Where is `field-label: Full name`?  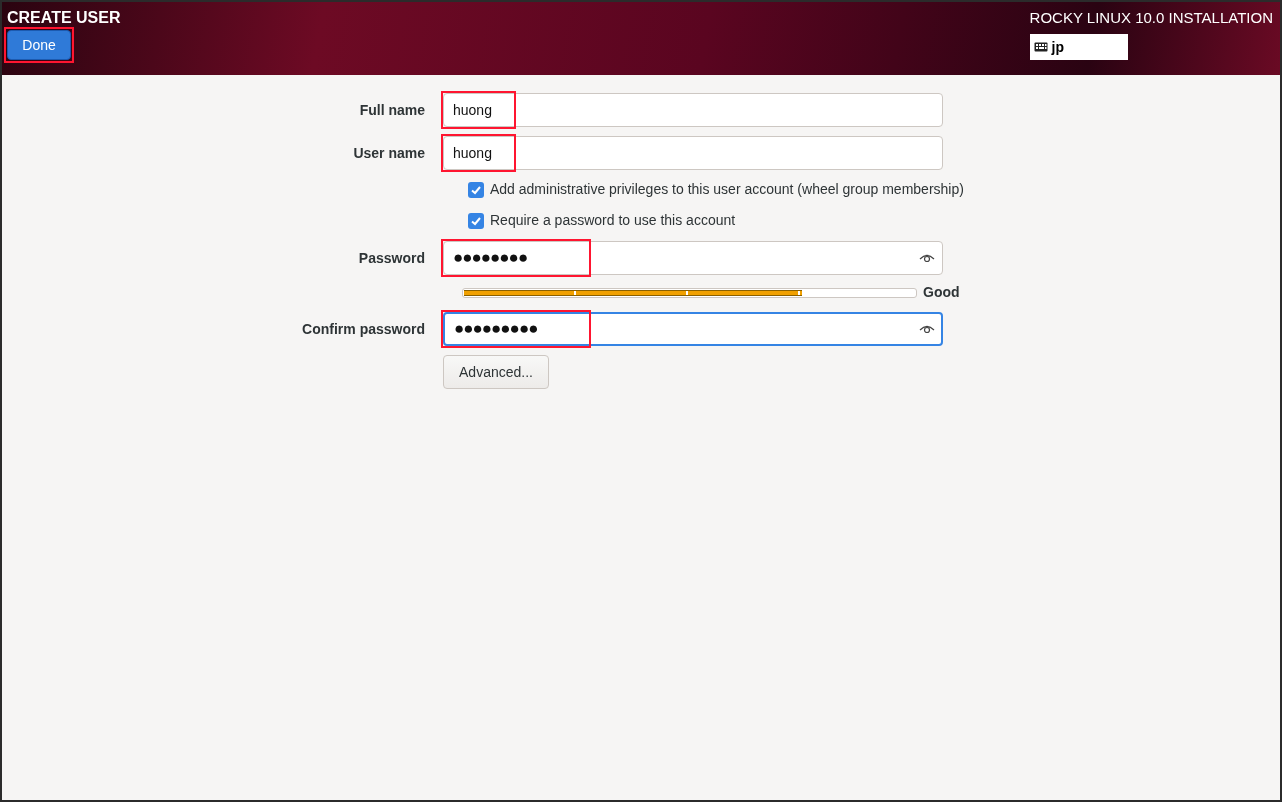 field-label: Full name is located at coordinates (392, 109).